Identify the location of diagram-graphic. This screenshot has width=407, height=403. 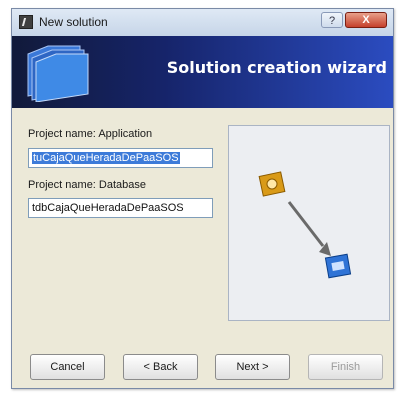
(305, 225).